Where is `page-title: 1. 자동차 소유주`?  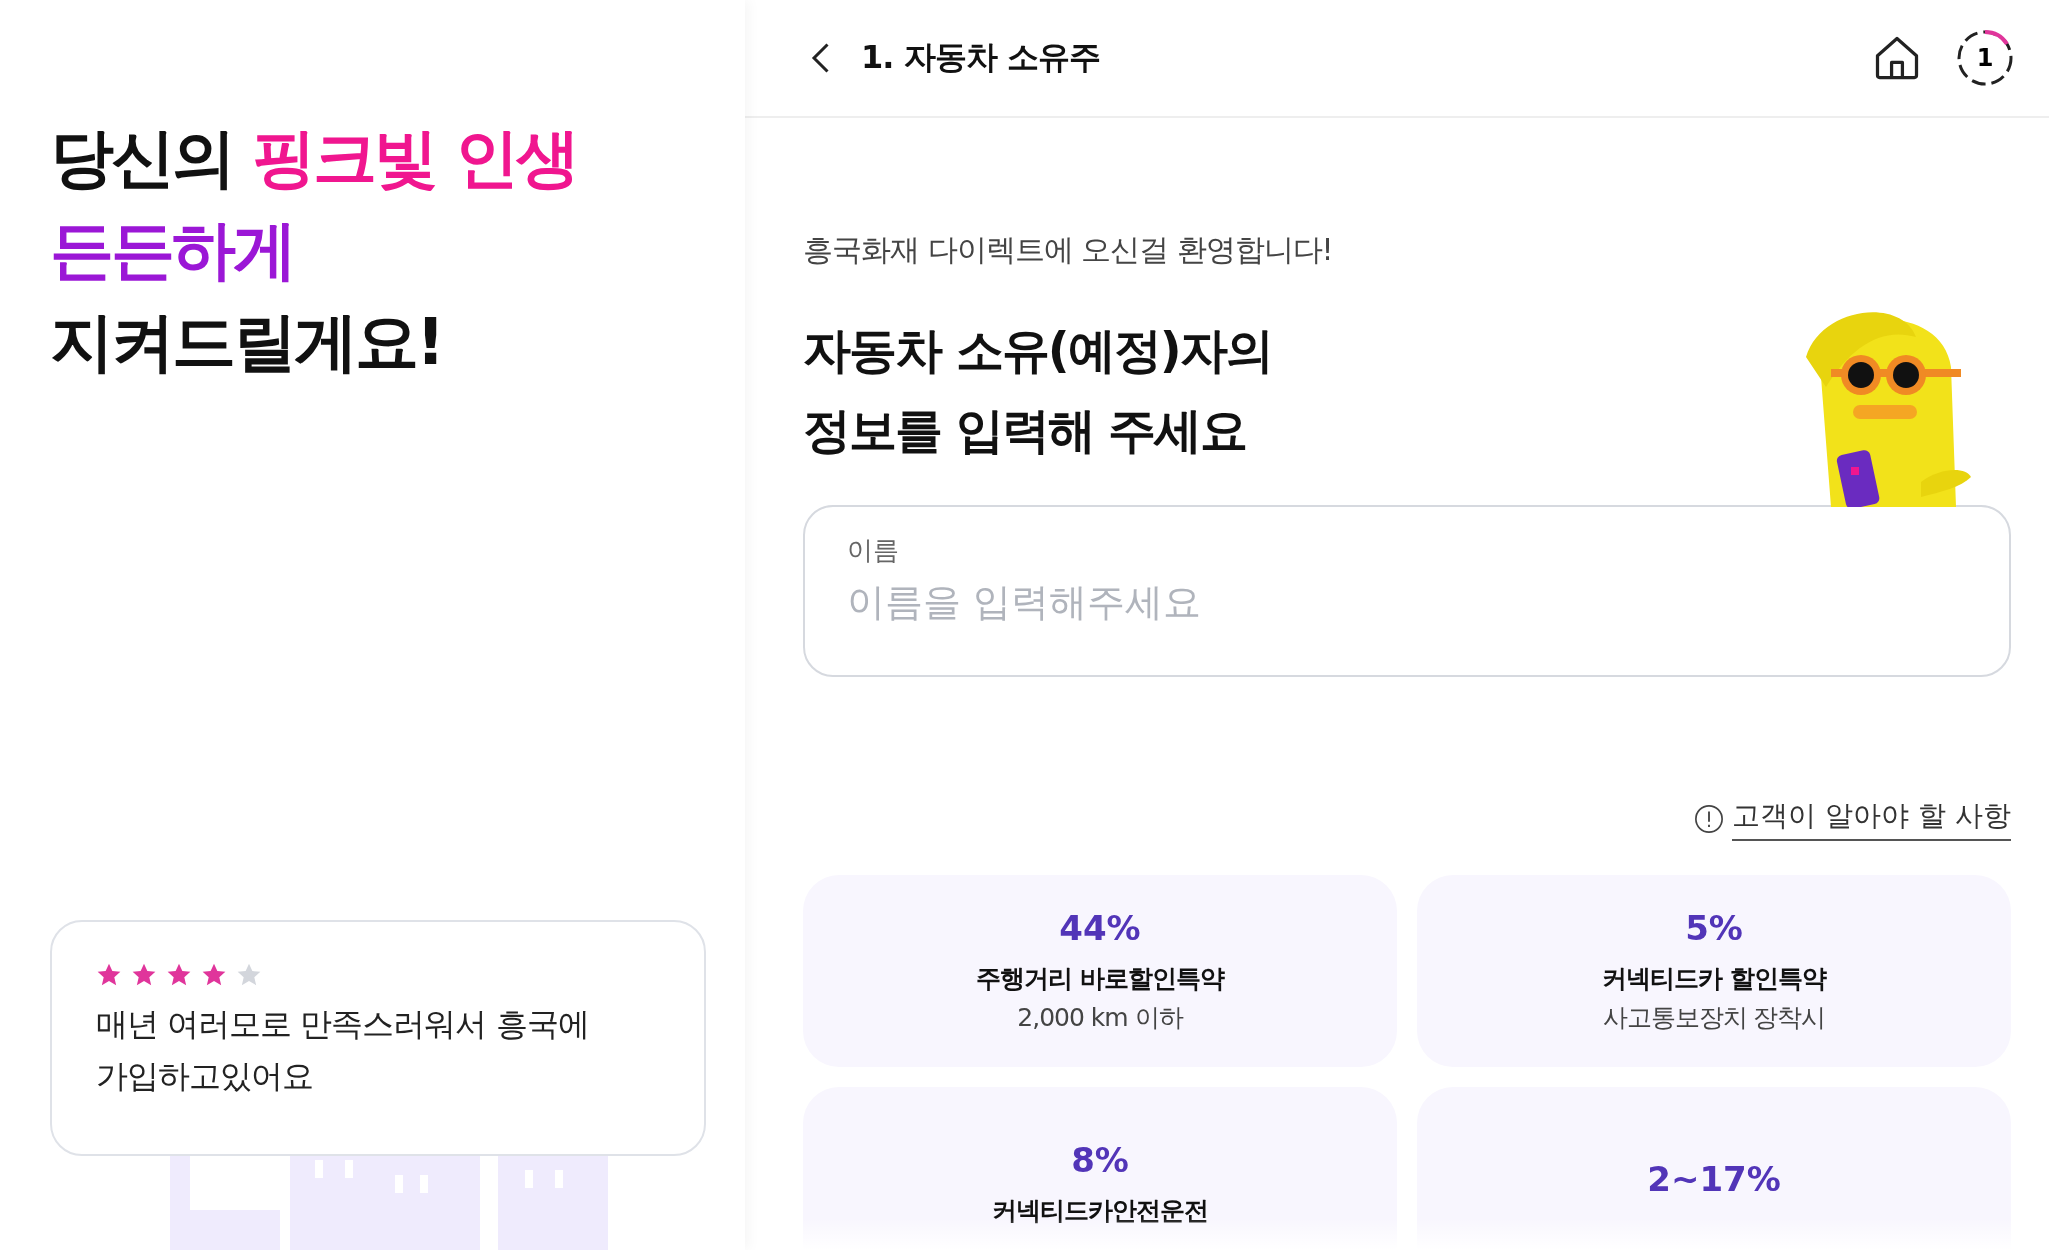 page-title: 1. 자동차 소유주 is located at coordinates (980, 57).